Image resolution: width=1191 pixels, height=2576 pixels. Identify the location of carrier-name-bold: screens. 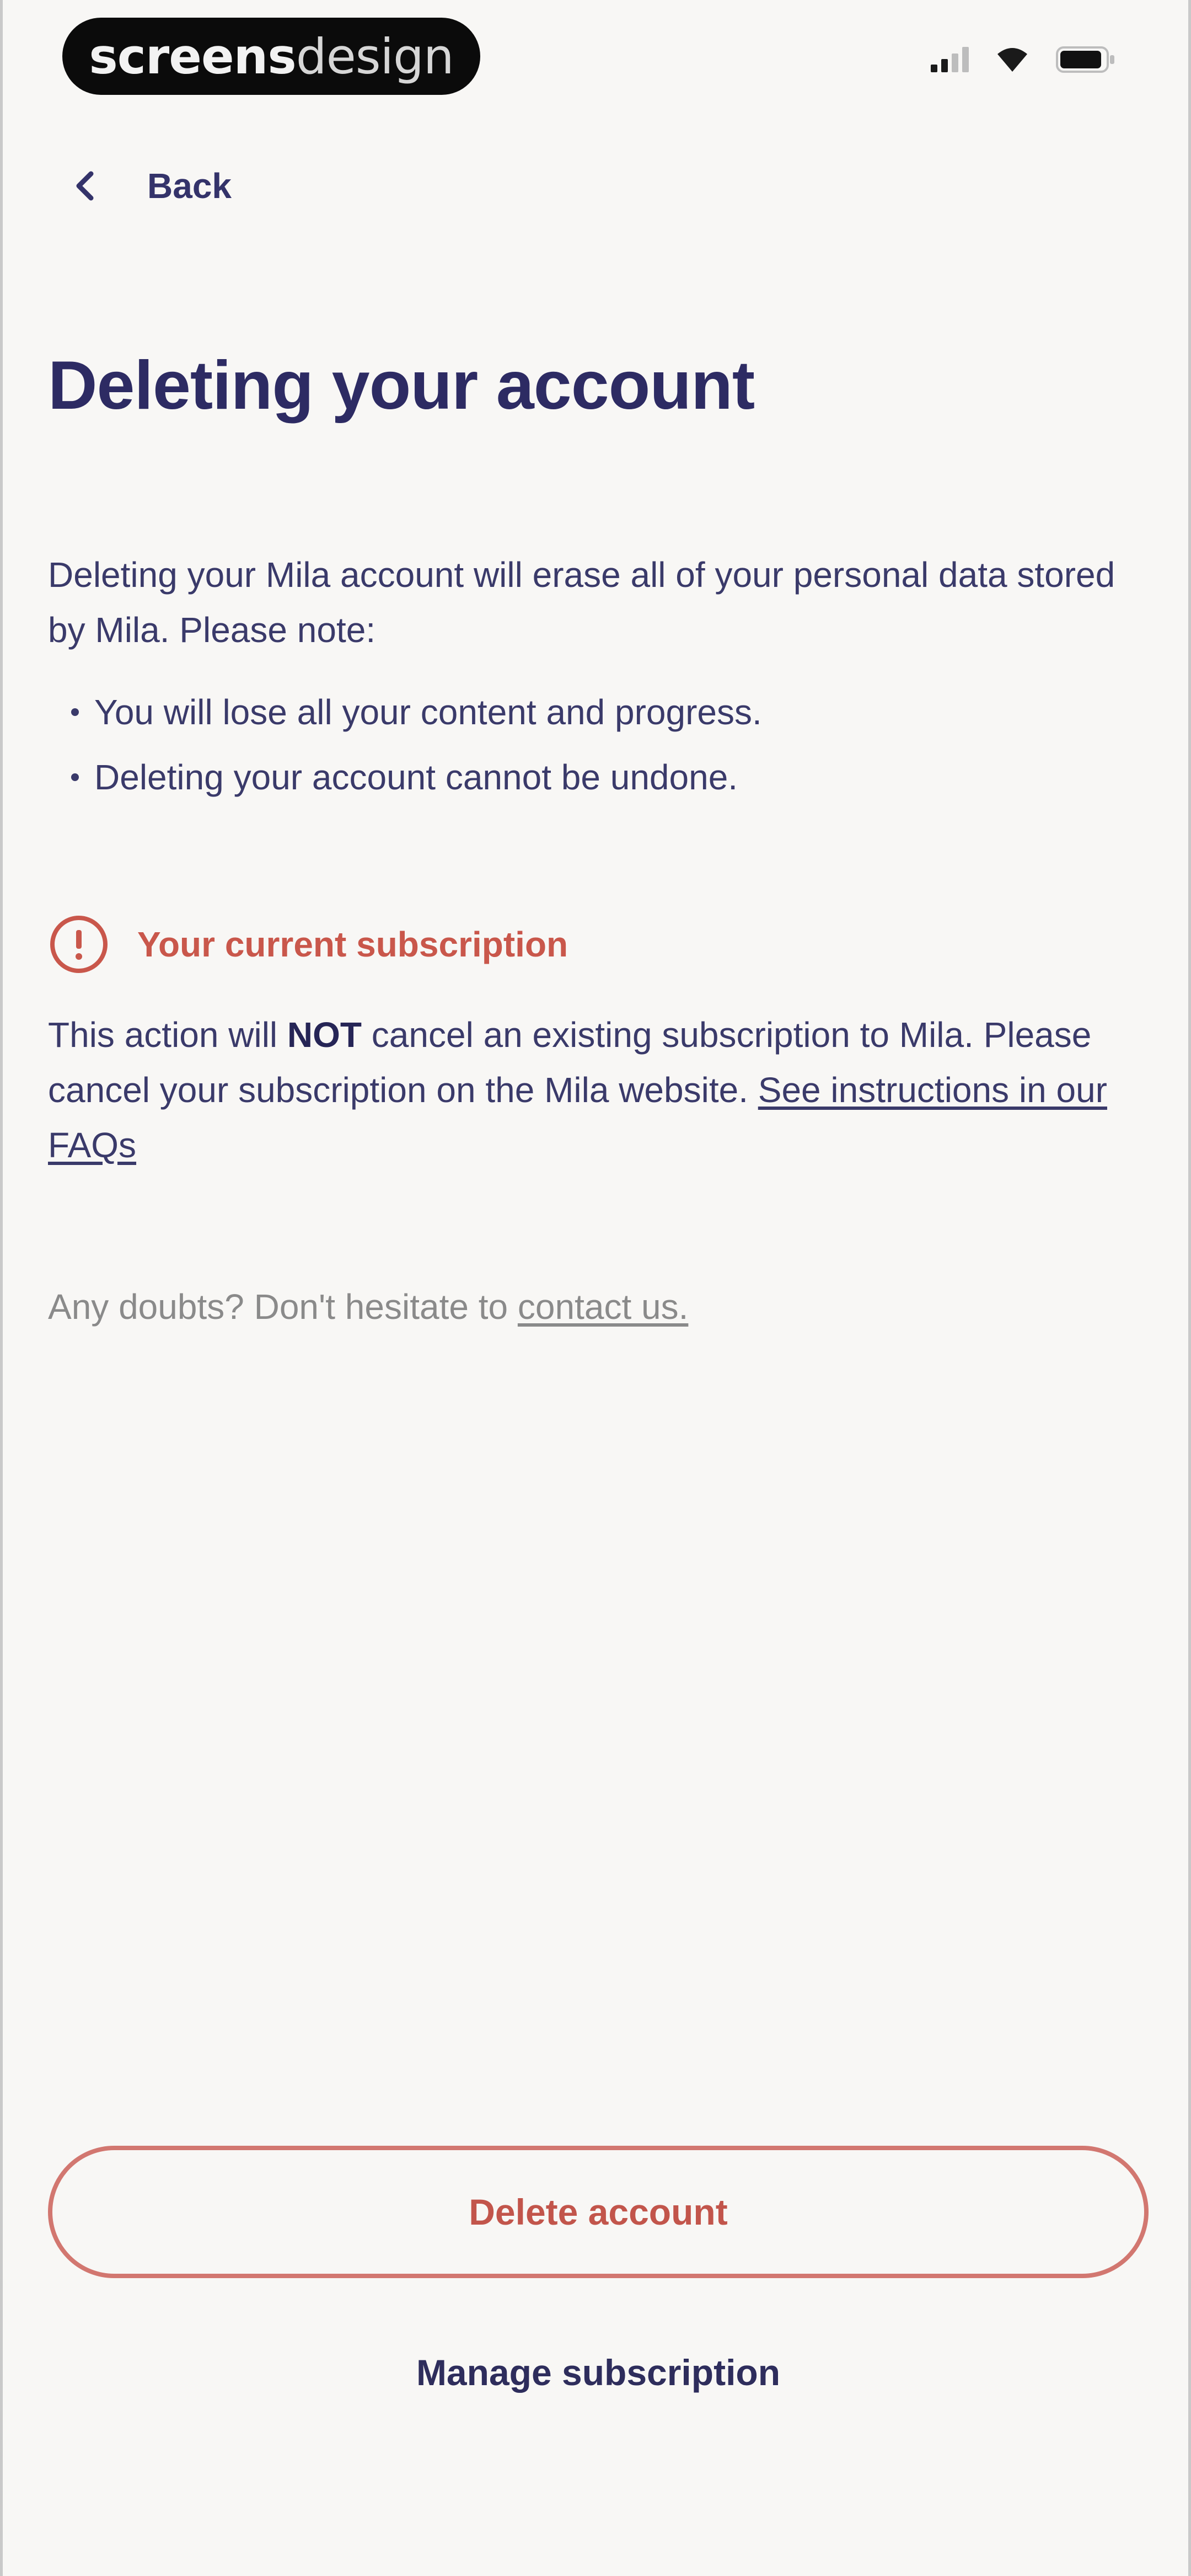
(192, 56).